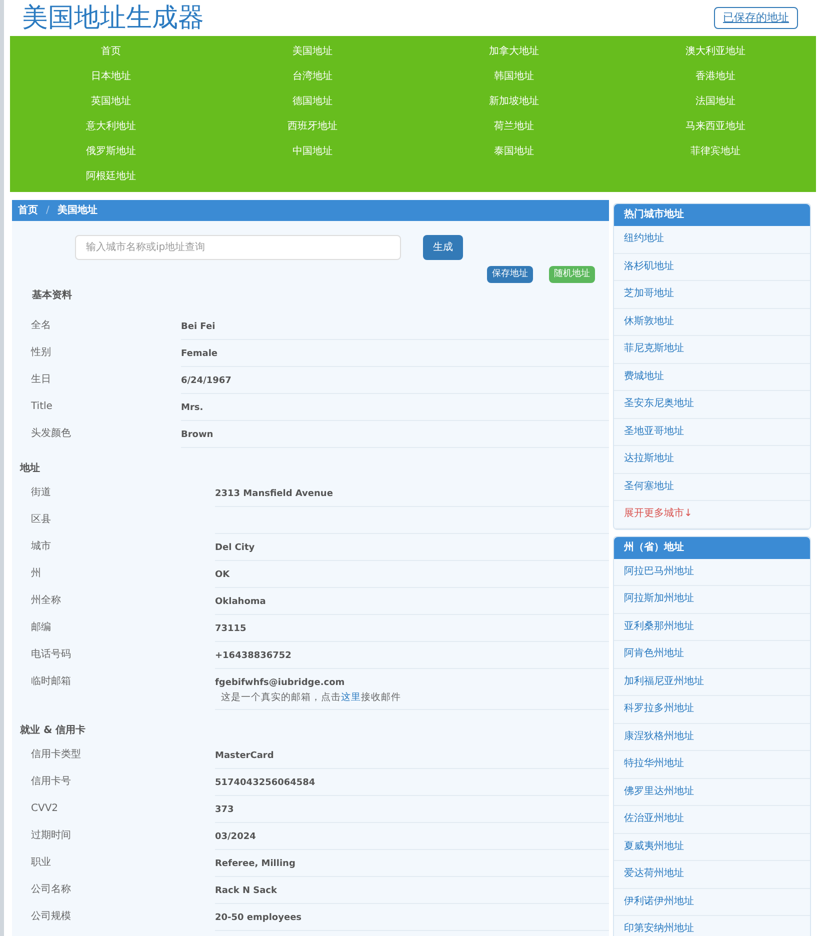 The height and width of the screenshot is (936, 820). What do you see at coordinates (206, 381) in the screenshot?
I see `field-value: 6/24/1967` at bounding box center [206, 381].